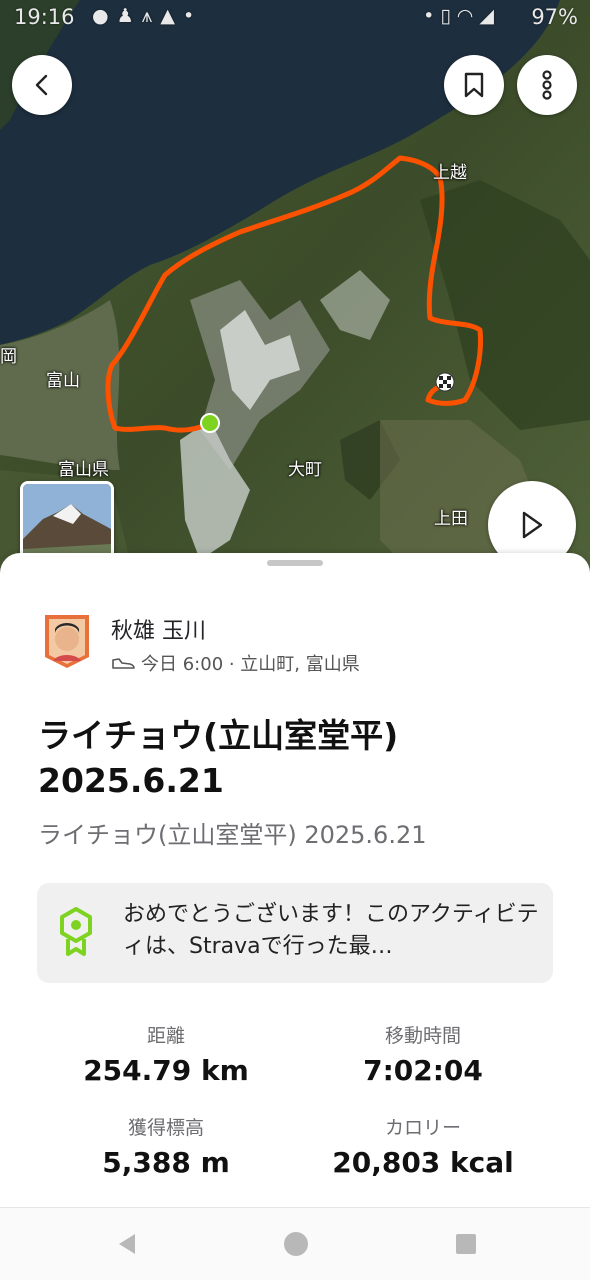 This screenshot has height=1280, width=590. I want to click on stat-label: 移動時間, so click(422, 1036).